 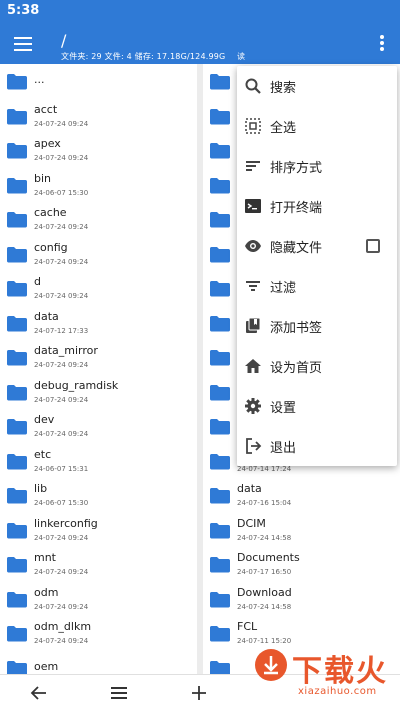 I want to click on file-name: FCL, so click(x=247, y=626).